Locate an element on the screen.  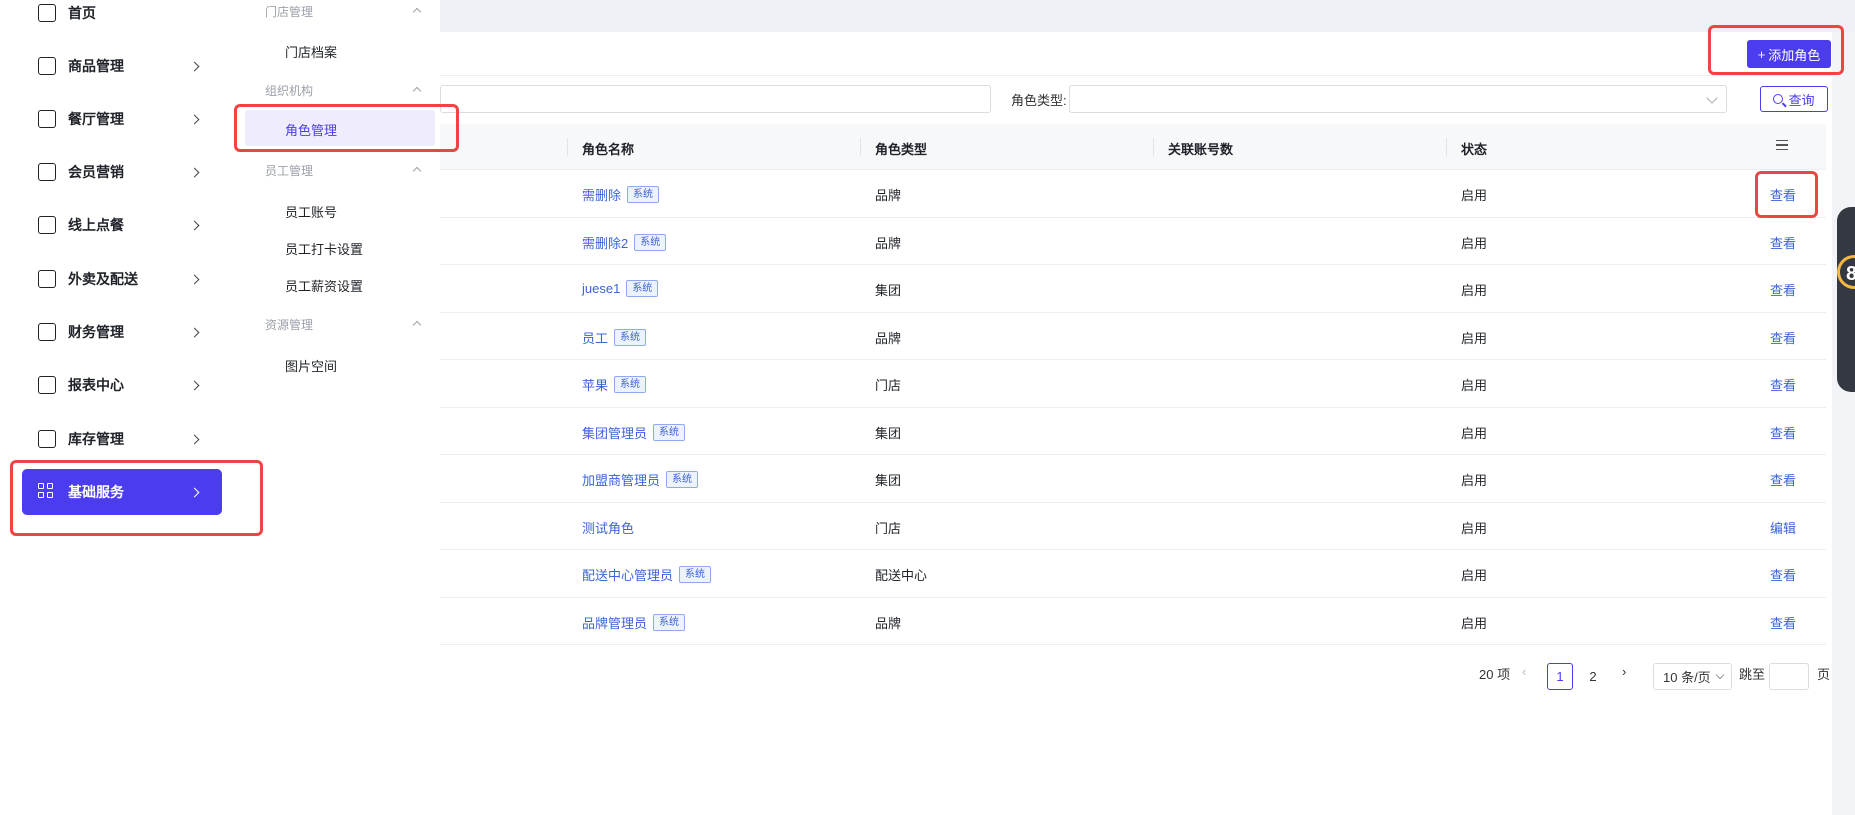
role-name: 品牌管理员 is located at coordinates (615, 623).